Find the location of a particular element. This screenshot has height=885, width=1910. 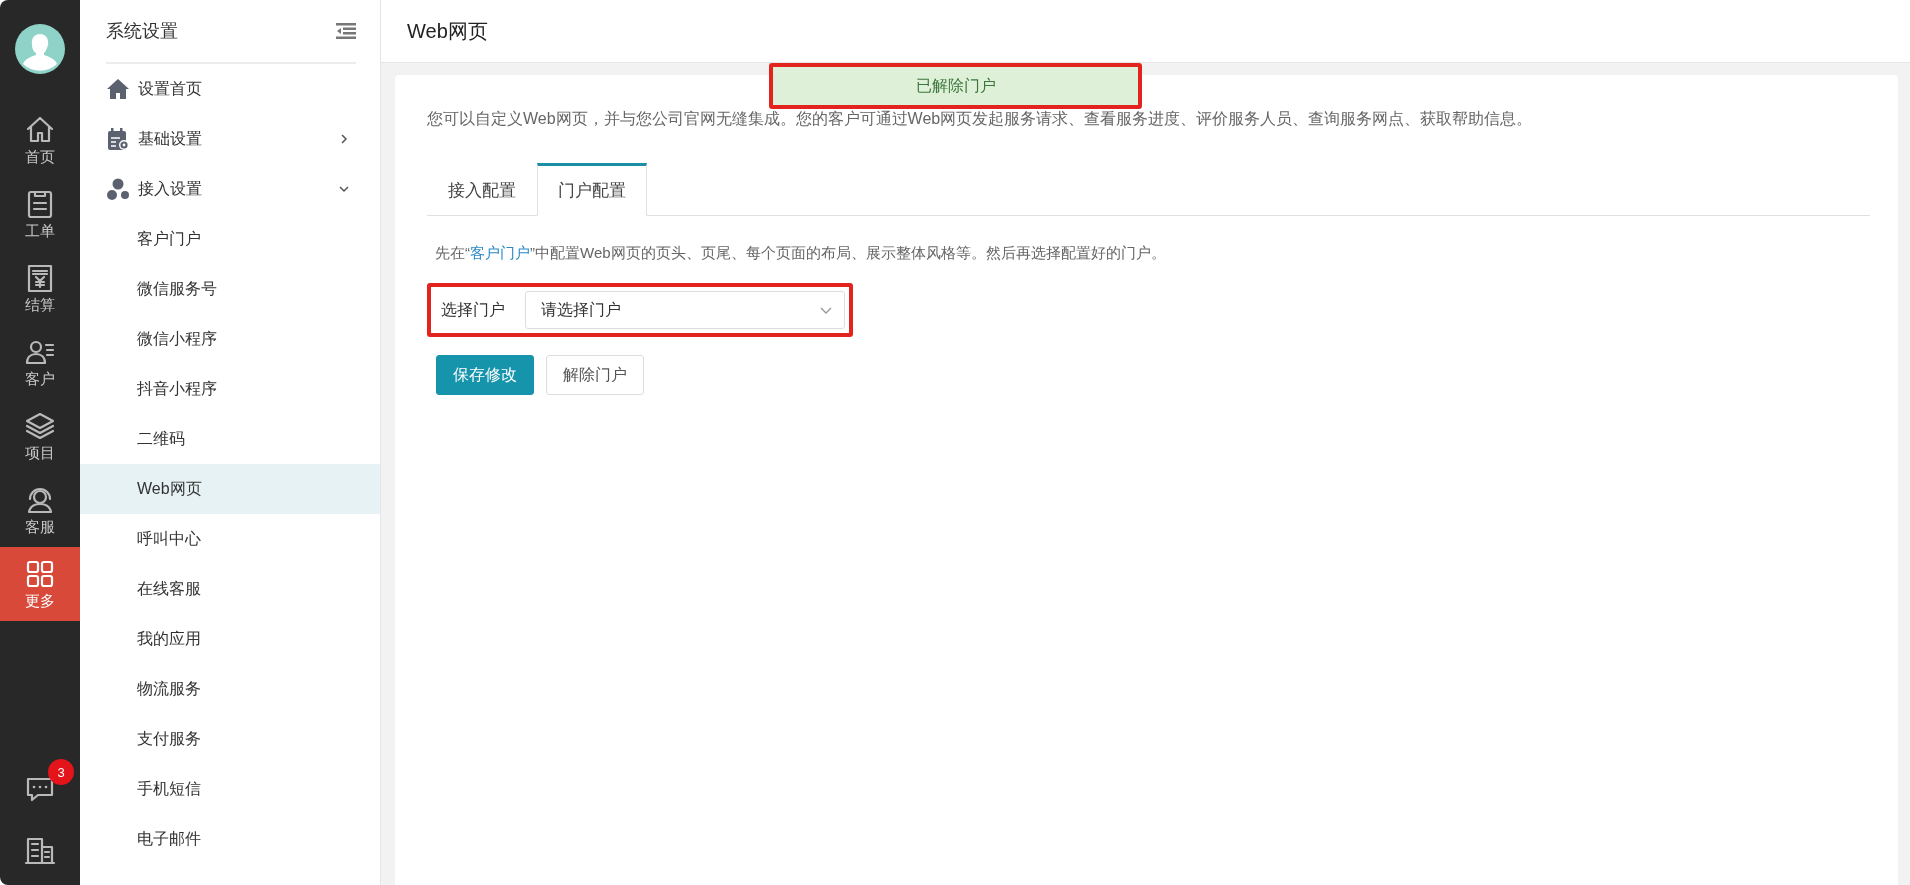

rail-nav-item: 客服 is located at coordinates (40, 510).